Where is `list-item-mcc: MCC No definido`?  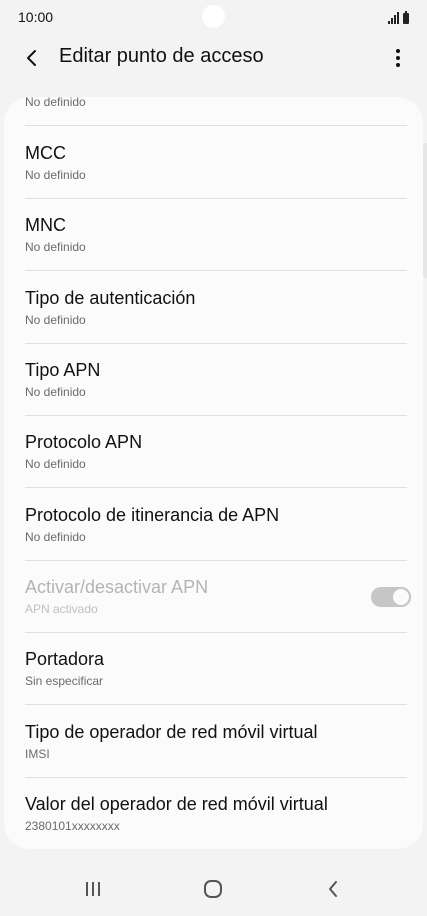 list-item-mcc: MCC No definido is located at coordinates (217, 162).